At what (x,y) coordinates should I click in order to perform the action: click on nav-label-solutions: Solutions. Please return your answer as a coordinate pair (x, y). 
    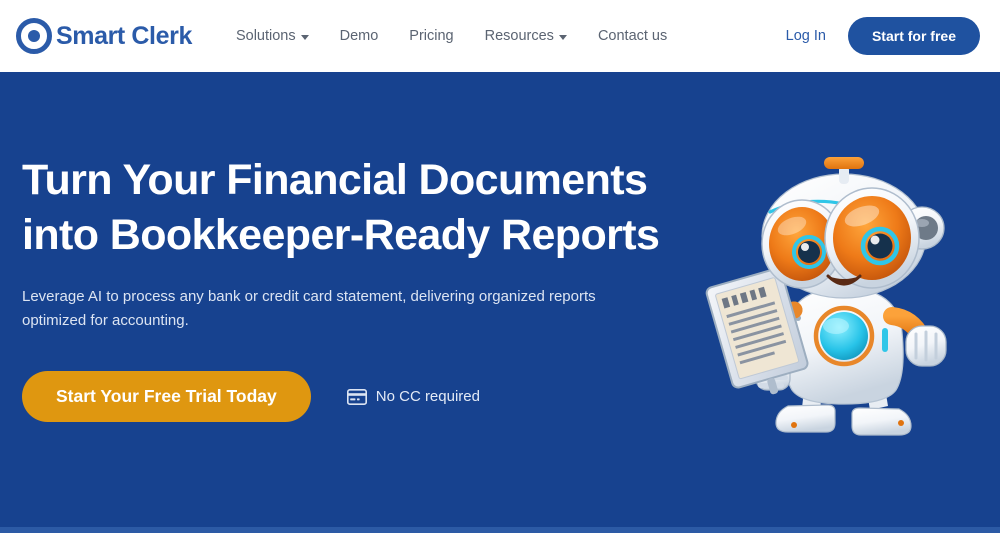
    Looking at the image, I should click on (265, 35).